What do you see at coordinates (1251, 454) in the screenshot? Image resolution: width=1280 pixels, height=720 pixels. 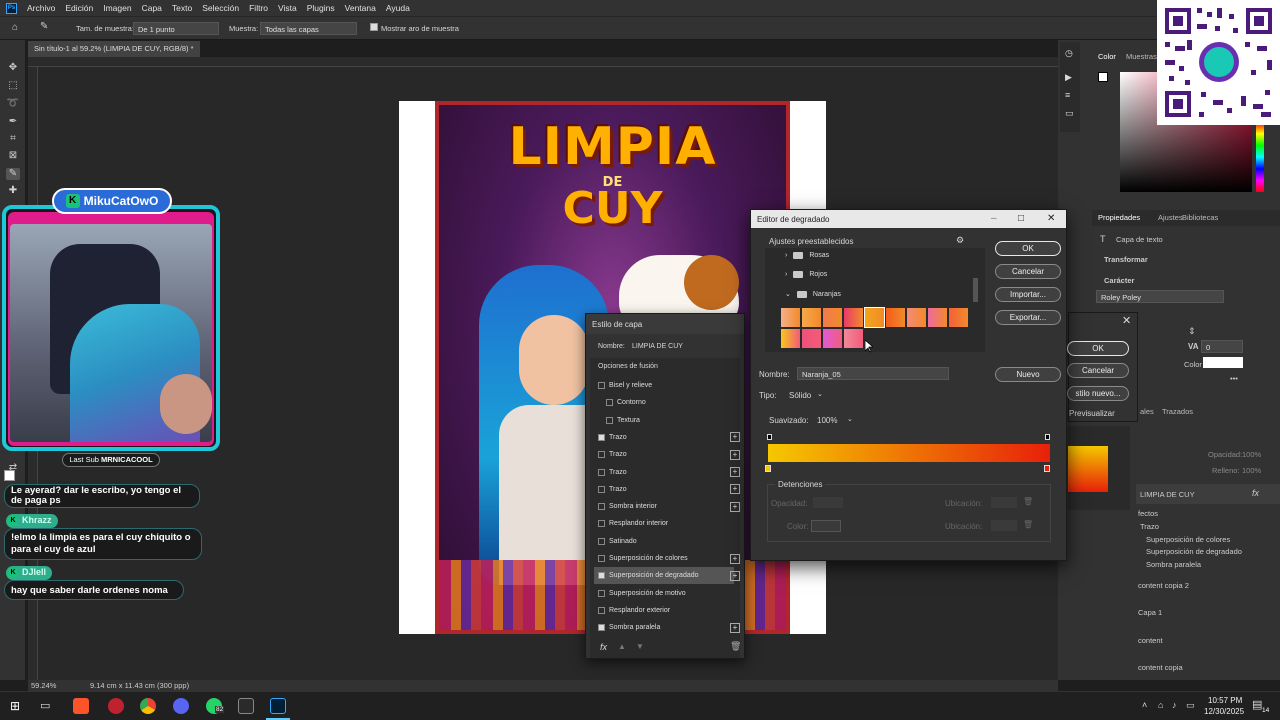 I see `opacity-value: 100%` at bounding box center [1251, 454].